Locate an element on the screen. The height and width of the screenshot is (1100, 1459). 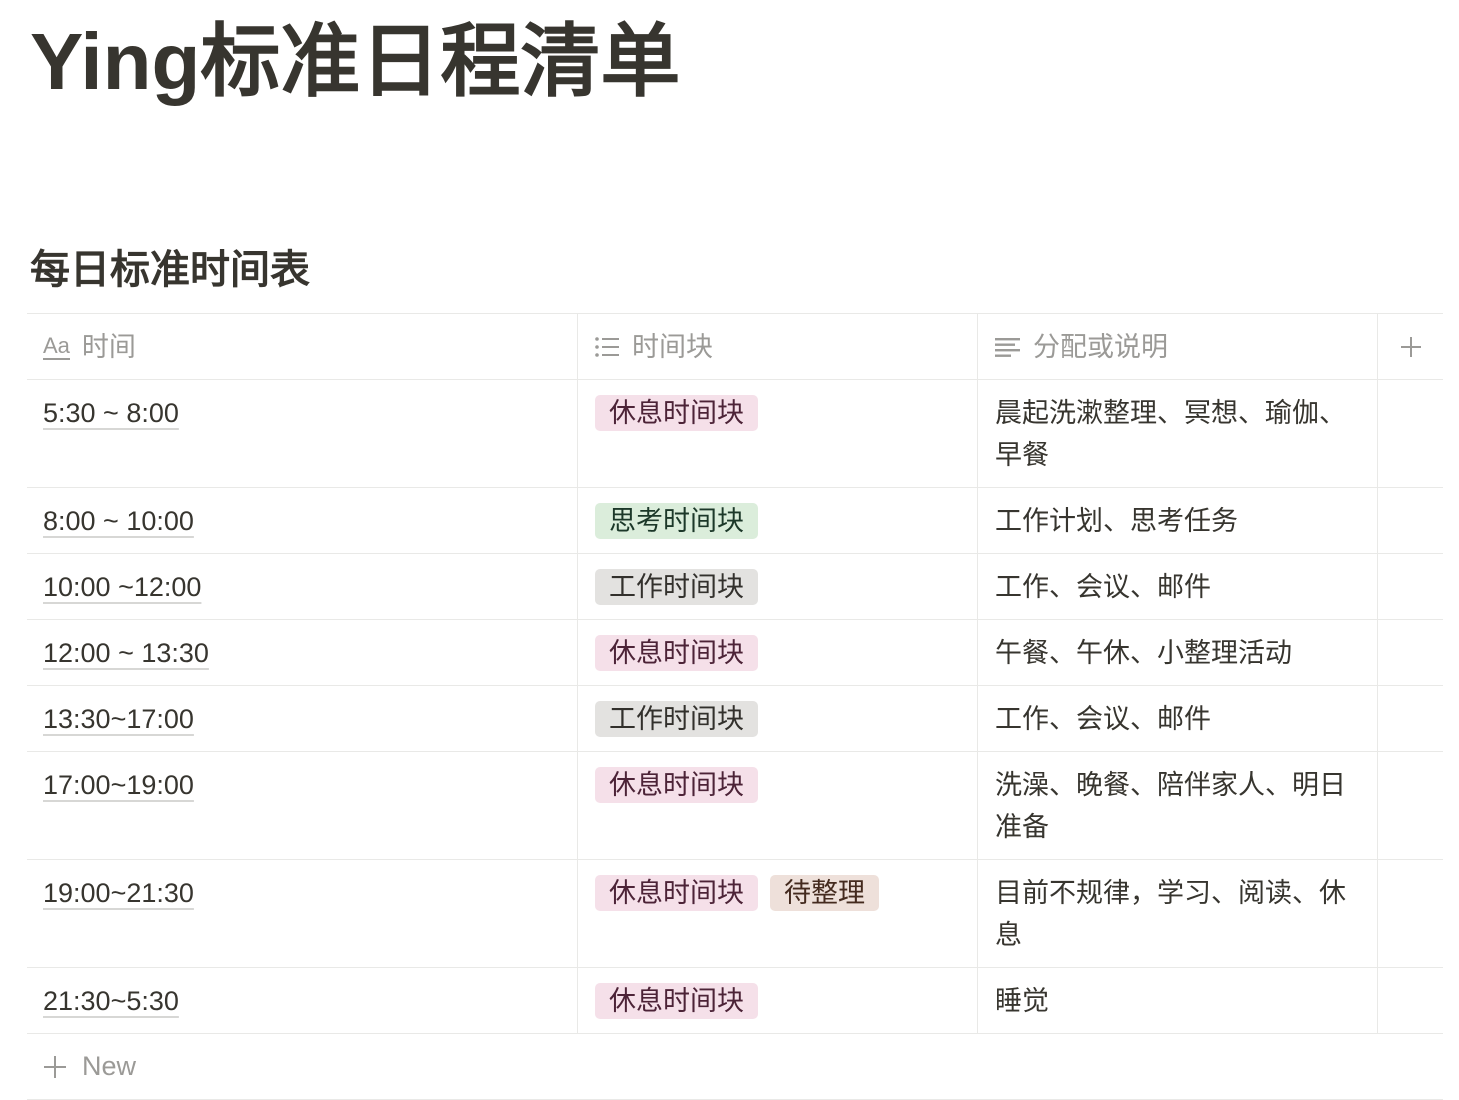
row-title: 12:00 ~ 13:30 is located at coordinates (126, 653).